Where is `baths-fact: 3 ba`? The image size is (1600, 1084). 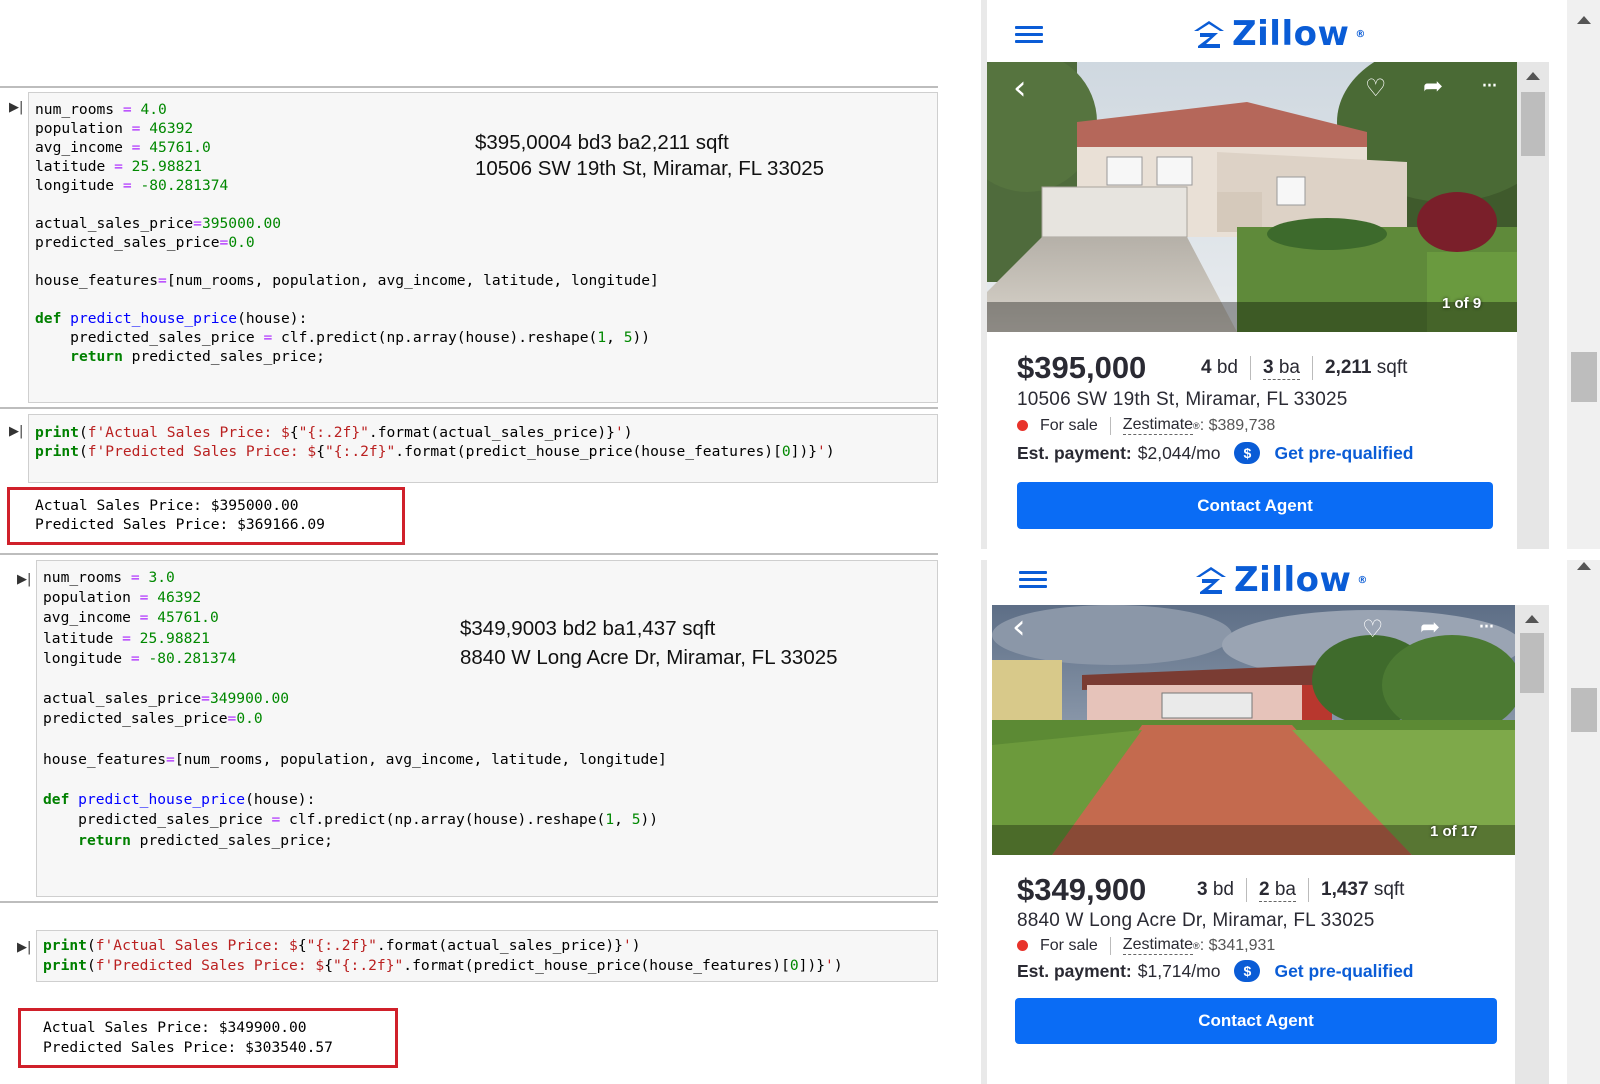 baths-fact: 3 ba is located at coordinates (1281, 368).